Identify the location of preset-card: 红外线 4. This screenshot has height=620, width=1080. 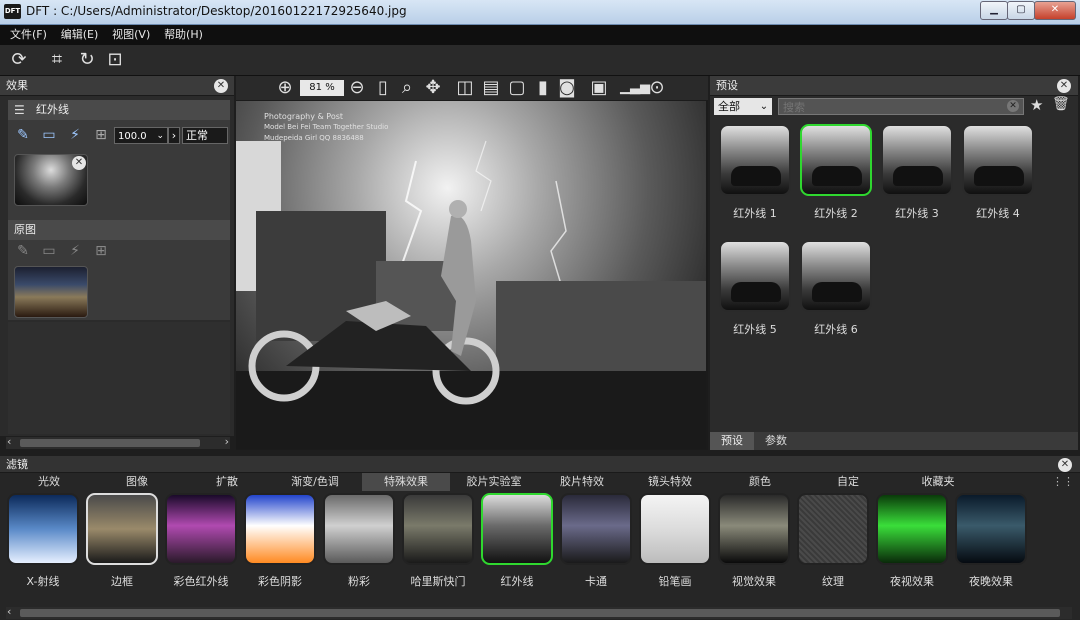
(998, 174).